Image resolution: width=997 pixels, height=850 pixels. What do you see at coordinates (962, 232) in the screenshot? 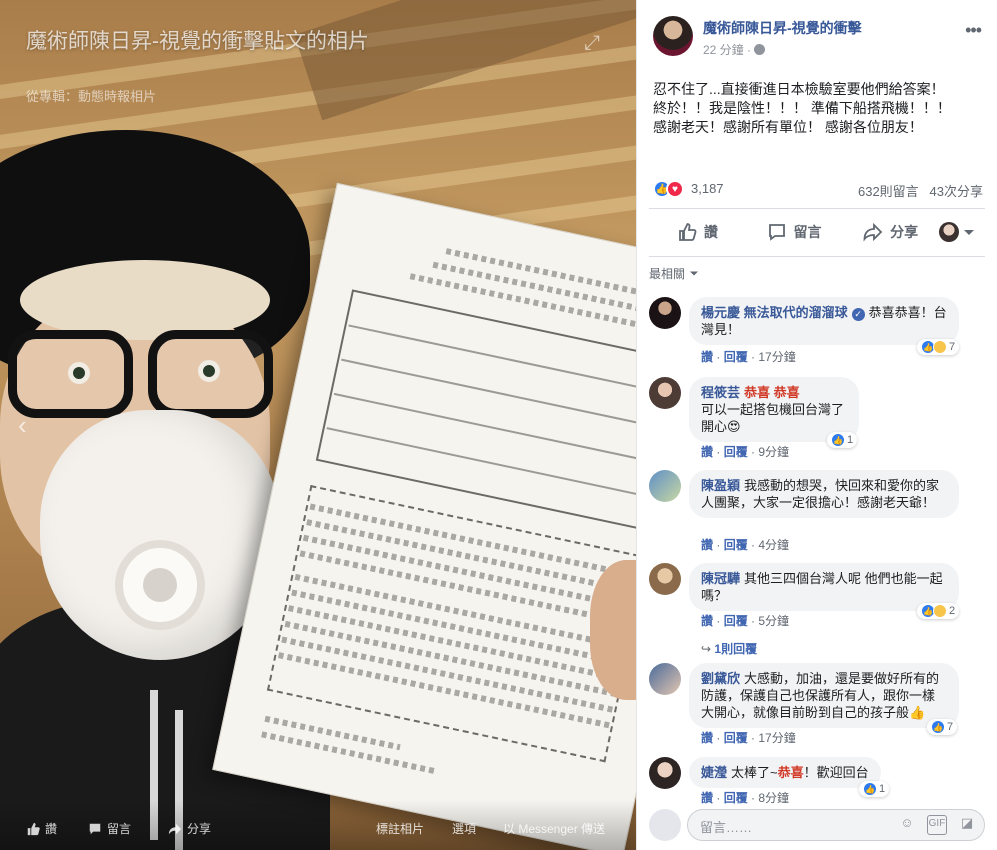
I see `react-as-selector` at bounding box center [962, 232].